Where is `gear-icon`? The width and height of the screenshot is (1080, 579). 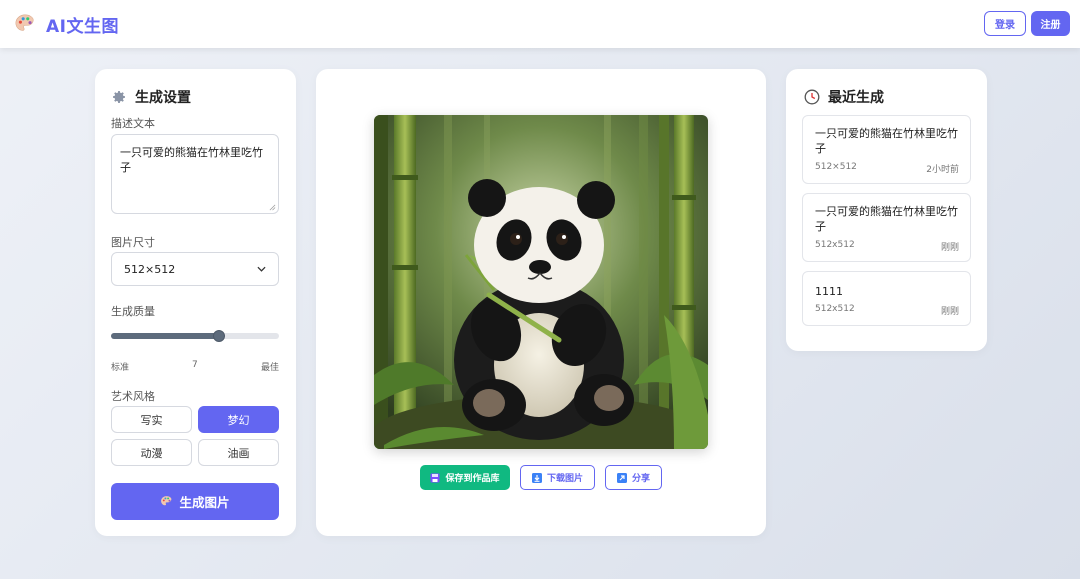
gear-icon is located at coordinates (119, 97).